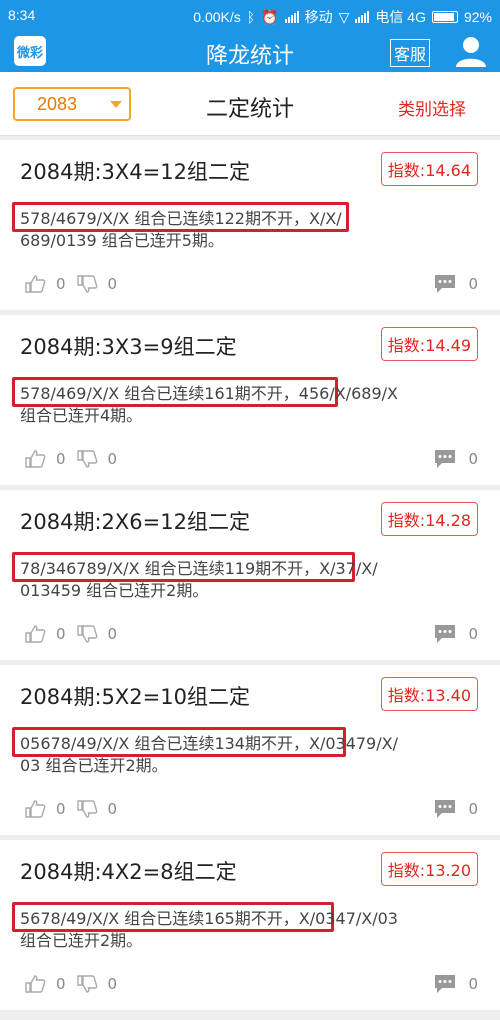 The image size is (500, 1020). Describe the element at coordinates (318, 17) in the screenshot. I see `carrier-1: 移动` at that location.